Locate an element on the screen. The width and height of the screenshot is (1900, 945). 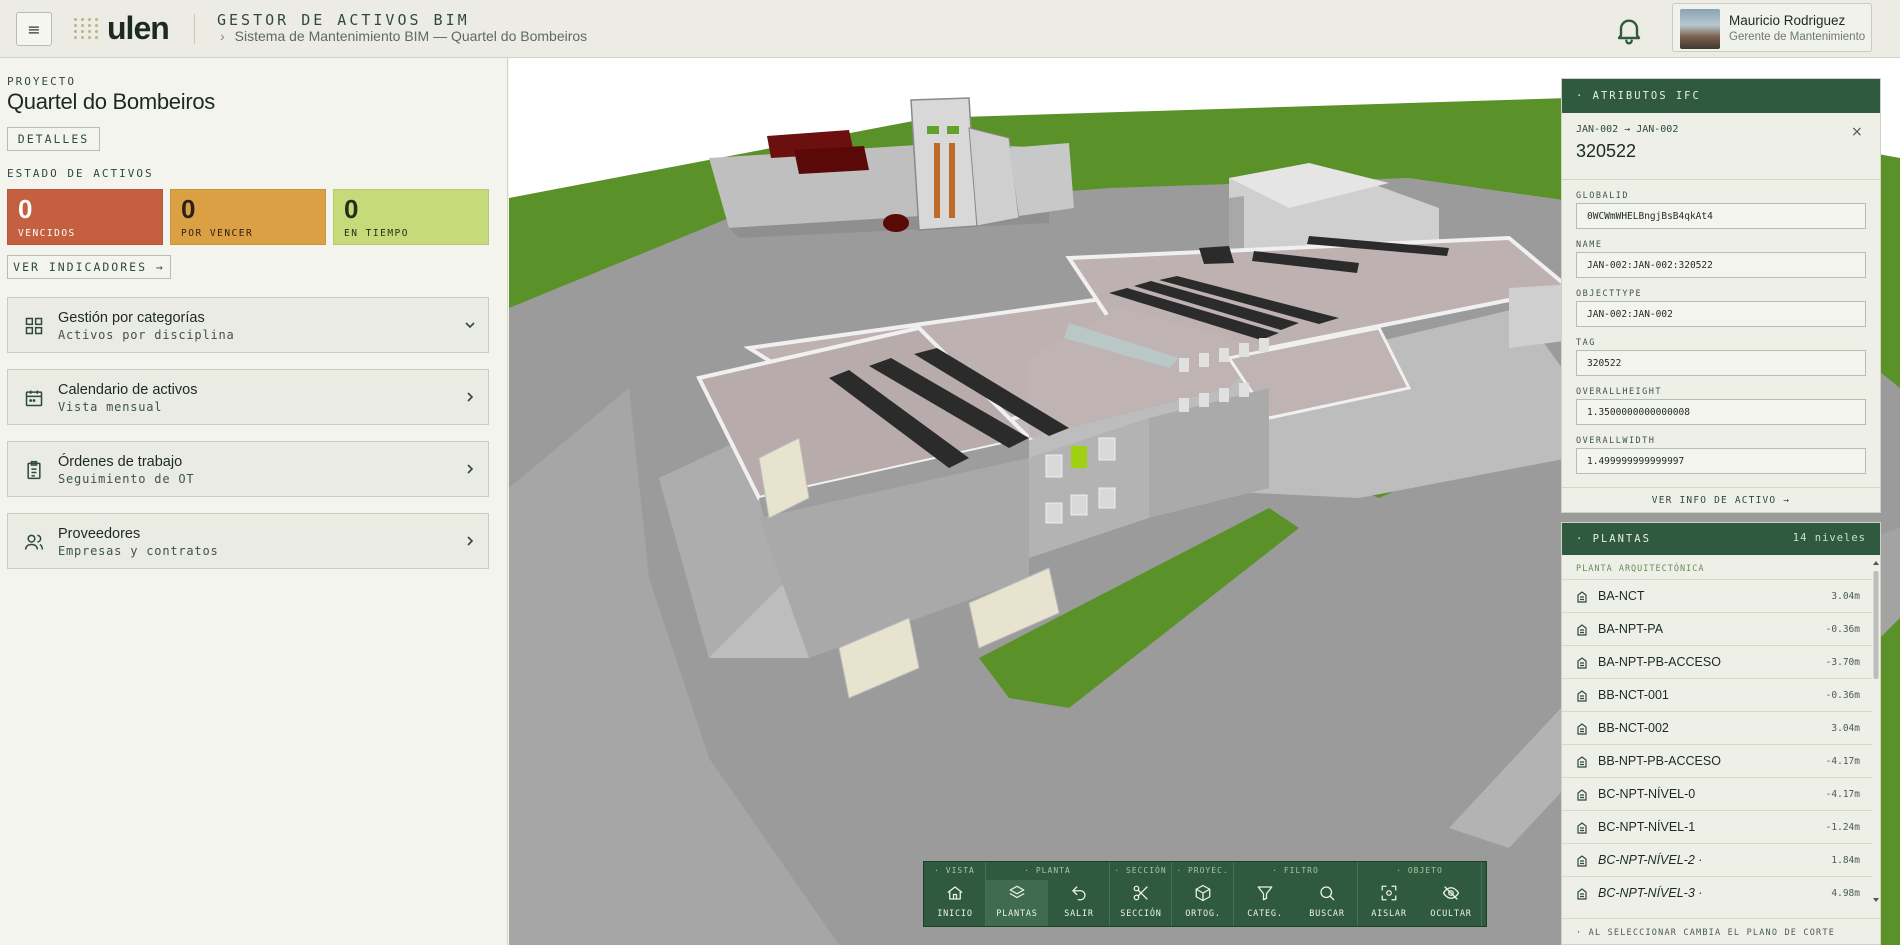
level-item: BA-NPT-PB-ACCESO -3.70m is located at coordinates (1717, 661).